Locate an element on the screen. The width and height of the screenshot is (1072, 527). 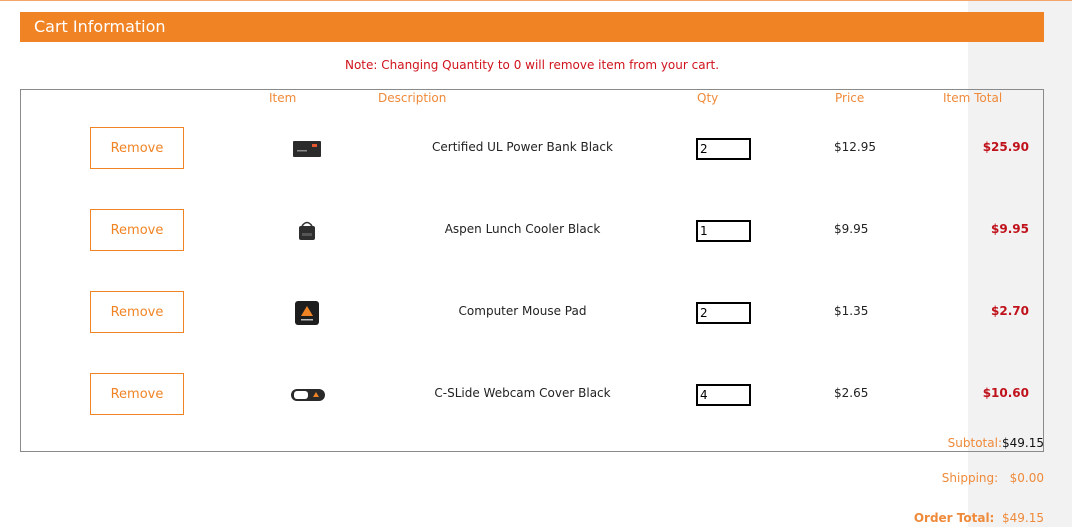
shipping: Shipping: $0.00 is located at coordinates (993, 478).